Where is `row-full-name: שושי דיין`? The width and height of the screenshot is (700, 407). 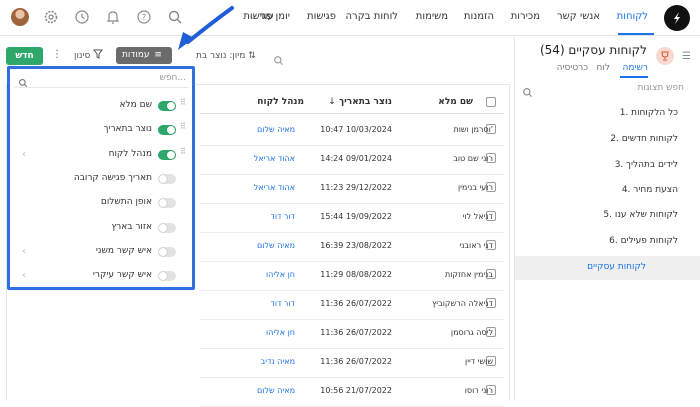
row-full-name: שושי דיין is located at coordinates (479, 361).